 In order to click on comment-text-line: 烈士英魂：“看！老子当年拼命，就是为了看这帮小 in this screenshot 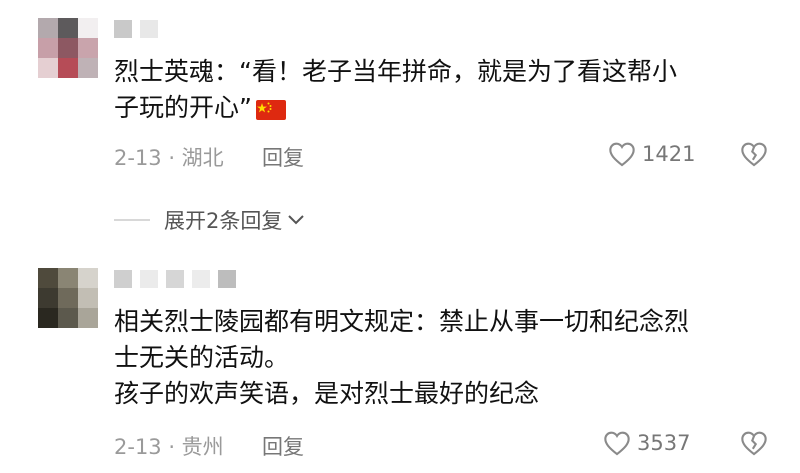, I will do `click(395, 71)`.